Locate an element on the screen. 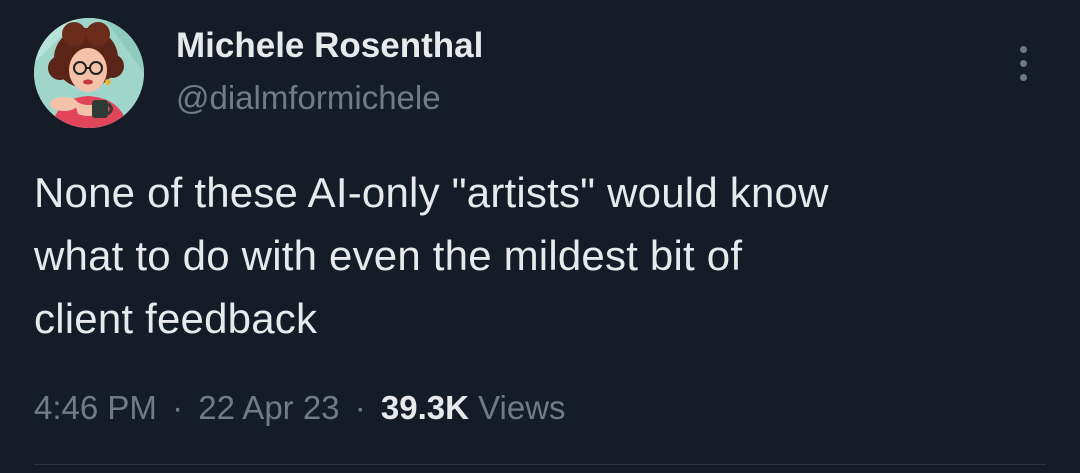 The width and height of the screenshot is (1080, 473). tweet-time: 4:46 PM is located at coordinates (95, 407).